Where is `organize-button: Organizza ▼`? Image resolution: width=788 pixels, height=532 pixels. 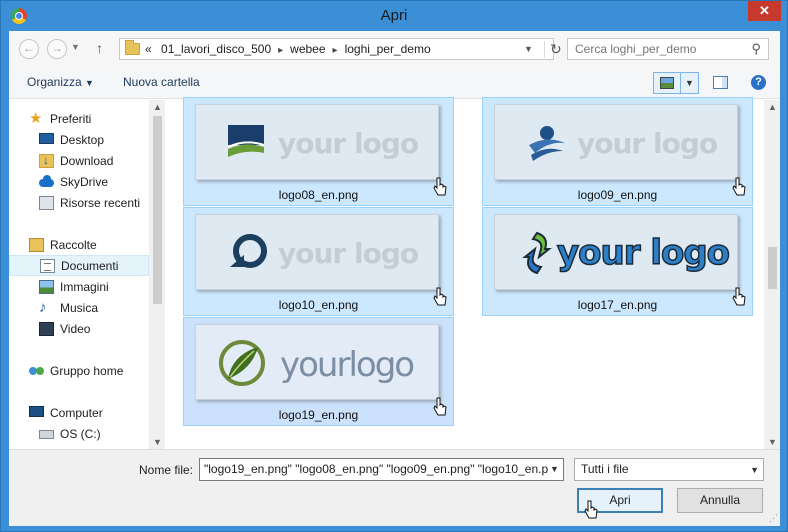
organize-button: Organizza ▼ is located at coordinates (60, 82).